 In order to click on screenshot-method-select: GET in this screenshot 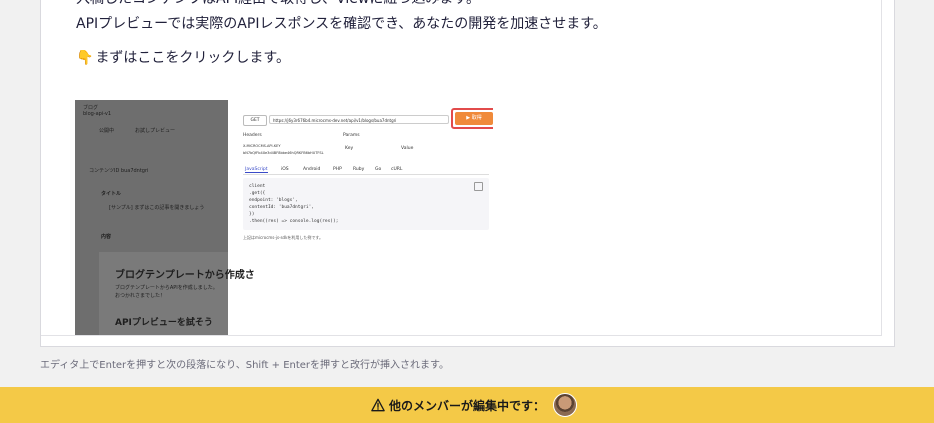, I will do `click(255, 120)`.